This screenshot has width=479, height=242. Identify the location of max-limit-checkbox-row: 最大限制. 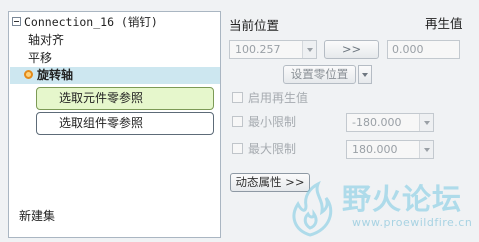
(264, 149).